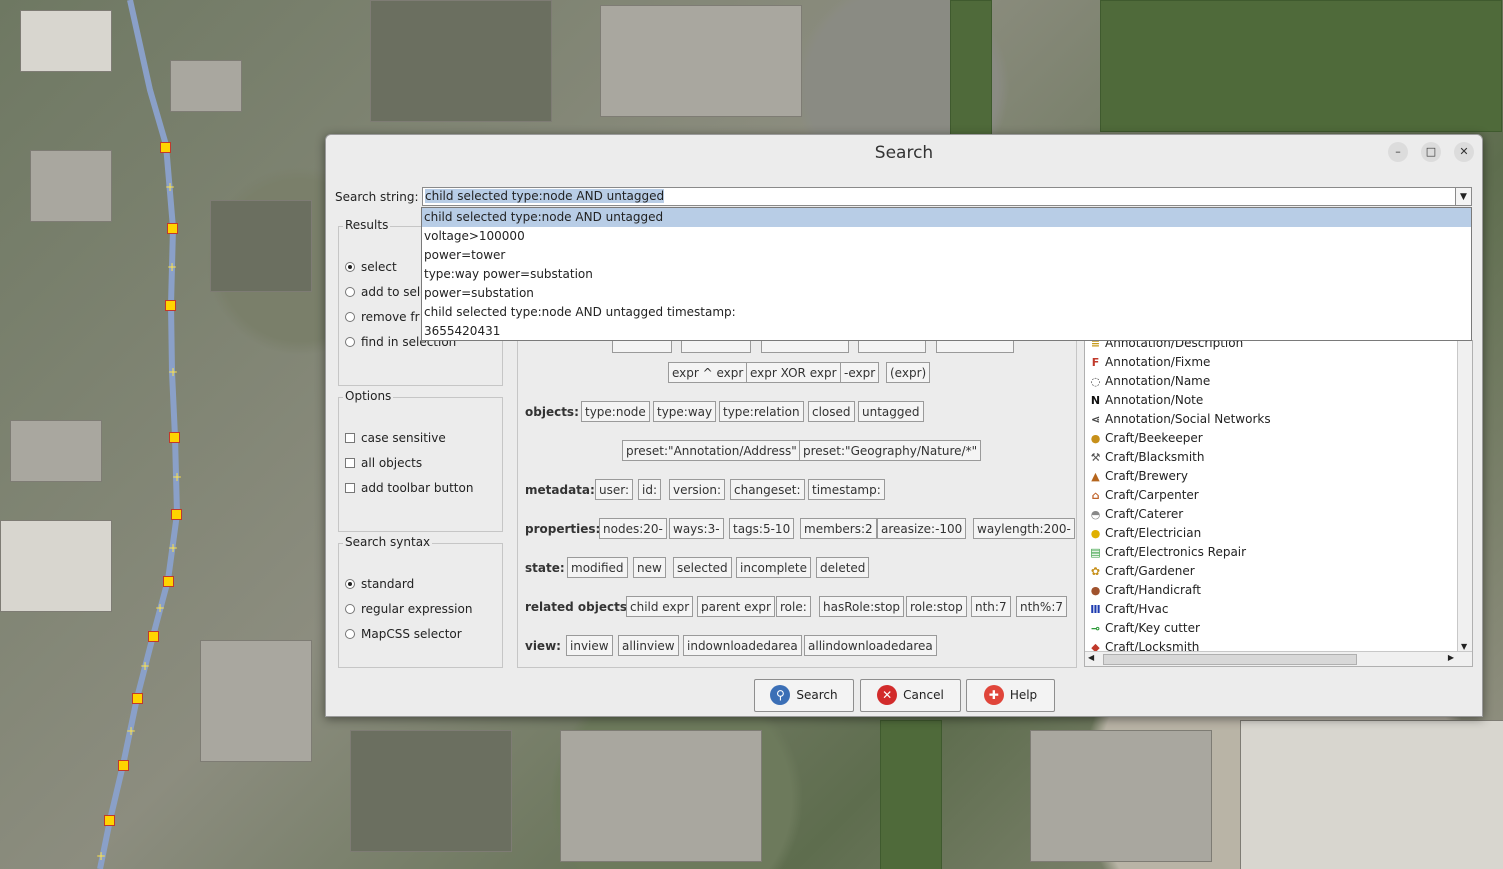  What do you see at coordinates (793, 372) in the screenshot?
I see `hint-chip-xor: expr XOR expr` at bounding box center [793, 372].